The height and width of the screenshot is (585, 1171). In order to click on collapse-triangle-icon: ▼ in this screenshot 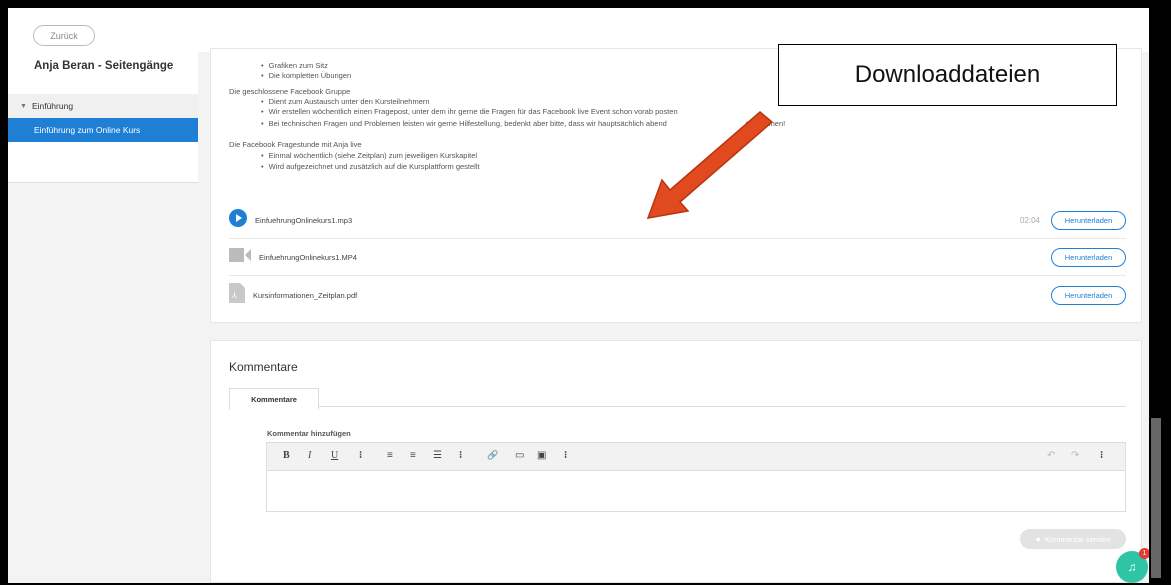, I will do `click(23, 106)`.